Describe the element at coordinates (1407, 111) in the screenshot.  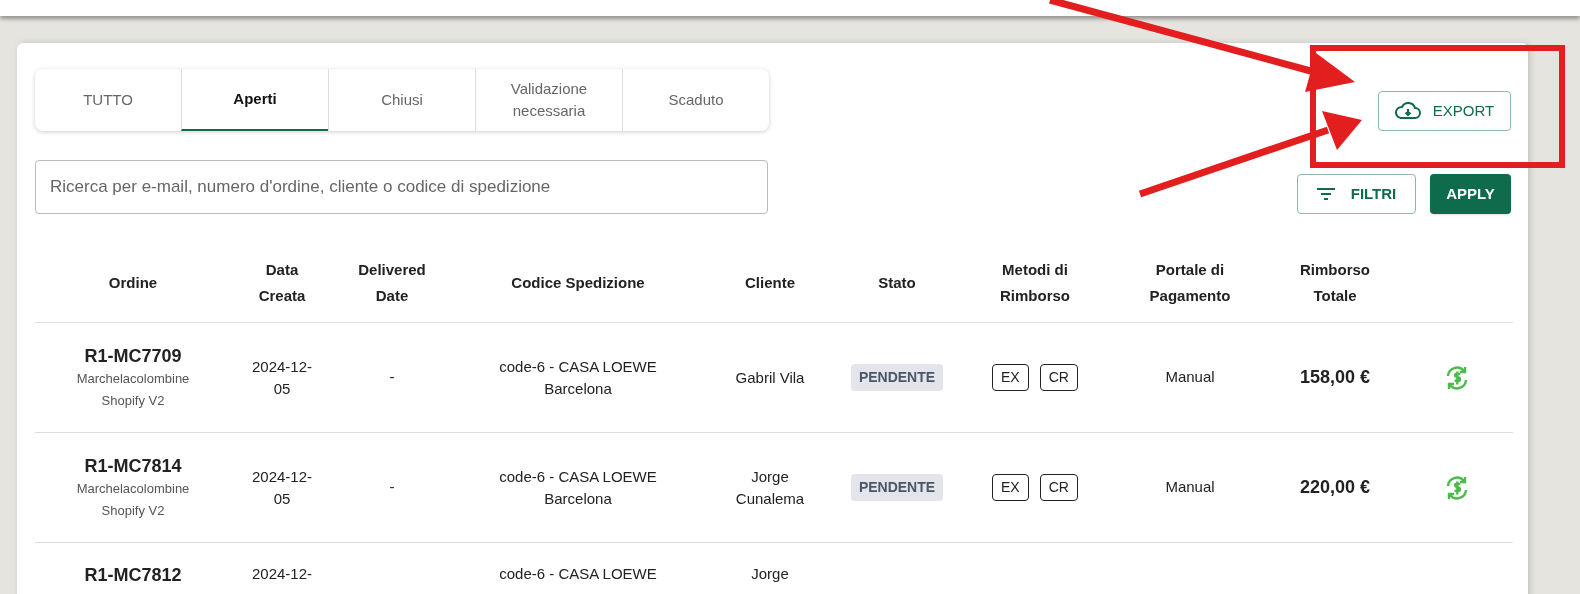
I see `cloud-download-icon` at that location.